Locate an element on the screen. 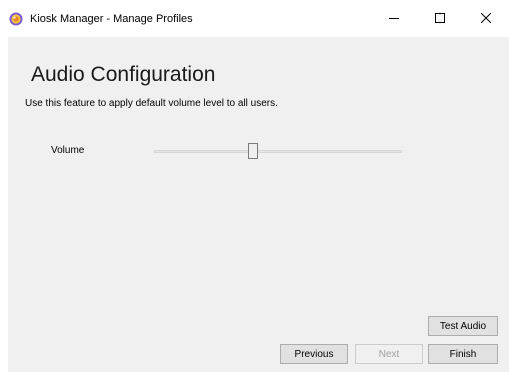 This screenshot has height=372, width=509. volume-slider is located at coordinates (278, 151).